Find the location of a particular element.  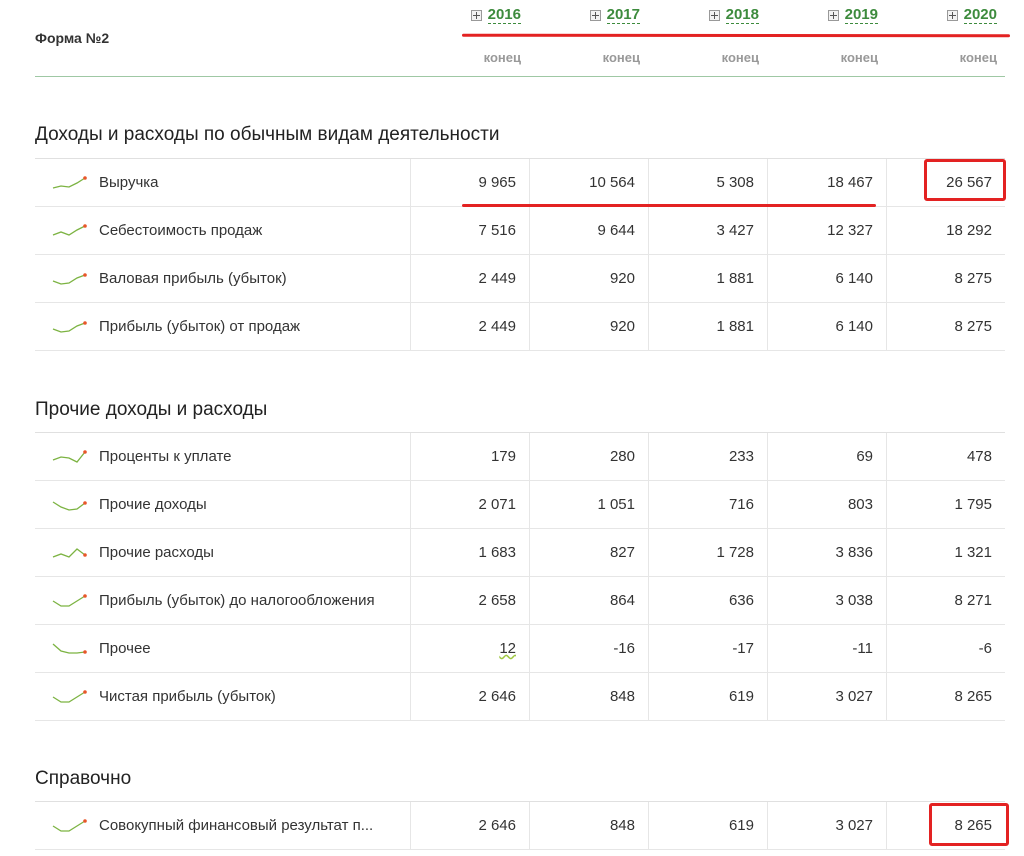

value-cell: 3 427 is located at coordinates (707, 230).